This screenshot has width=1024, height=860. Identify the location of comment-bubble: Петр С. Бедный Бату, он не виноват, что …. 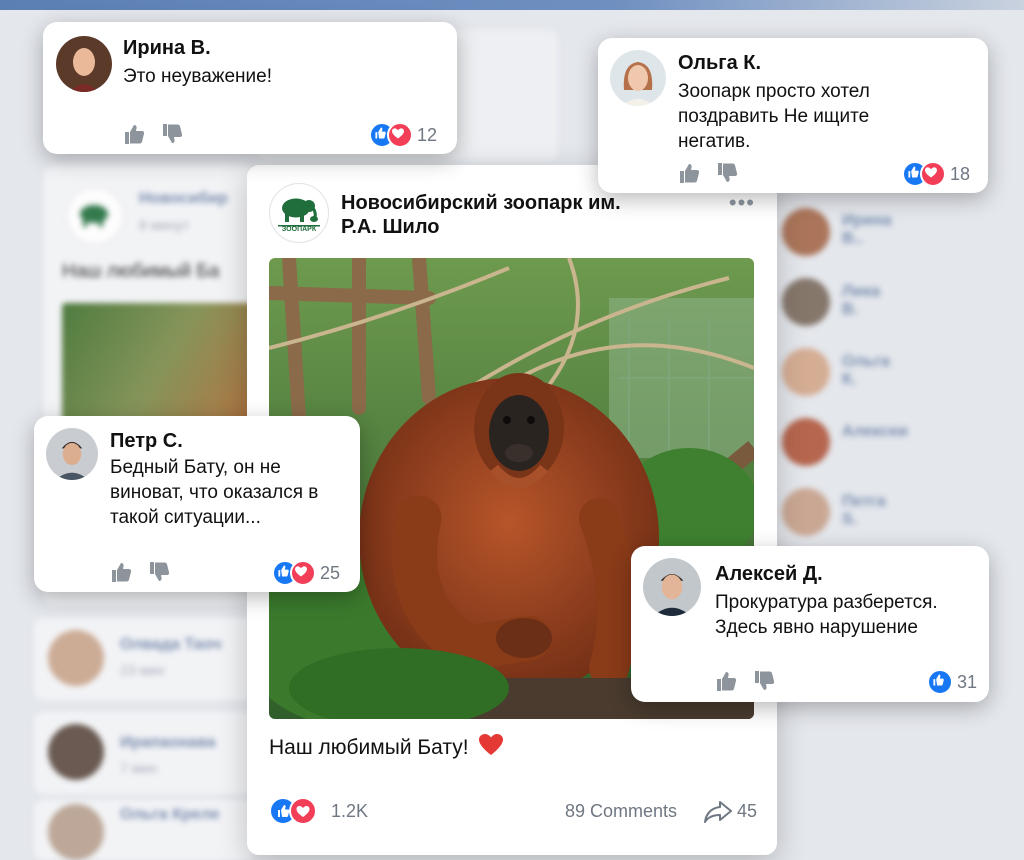
(197, 504).